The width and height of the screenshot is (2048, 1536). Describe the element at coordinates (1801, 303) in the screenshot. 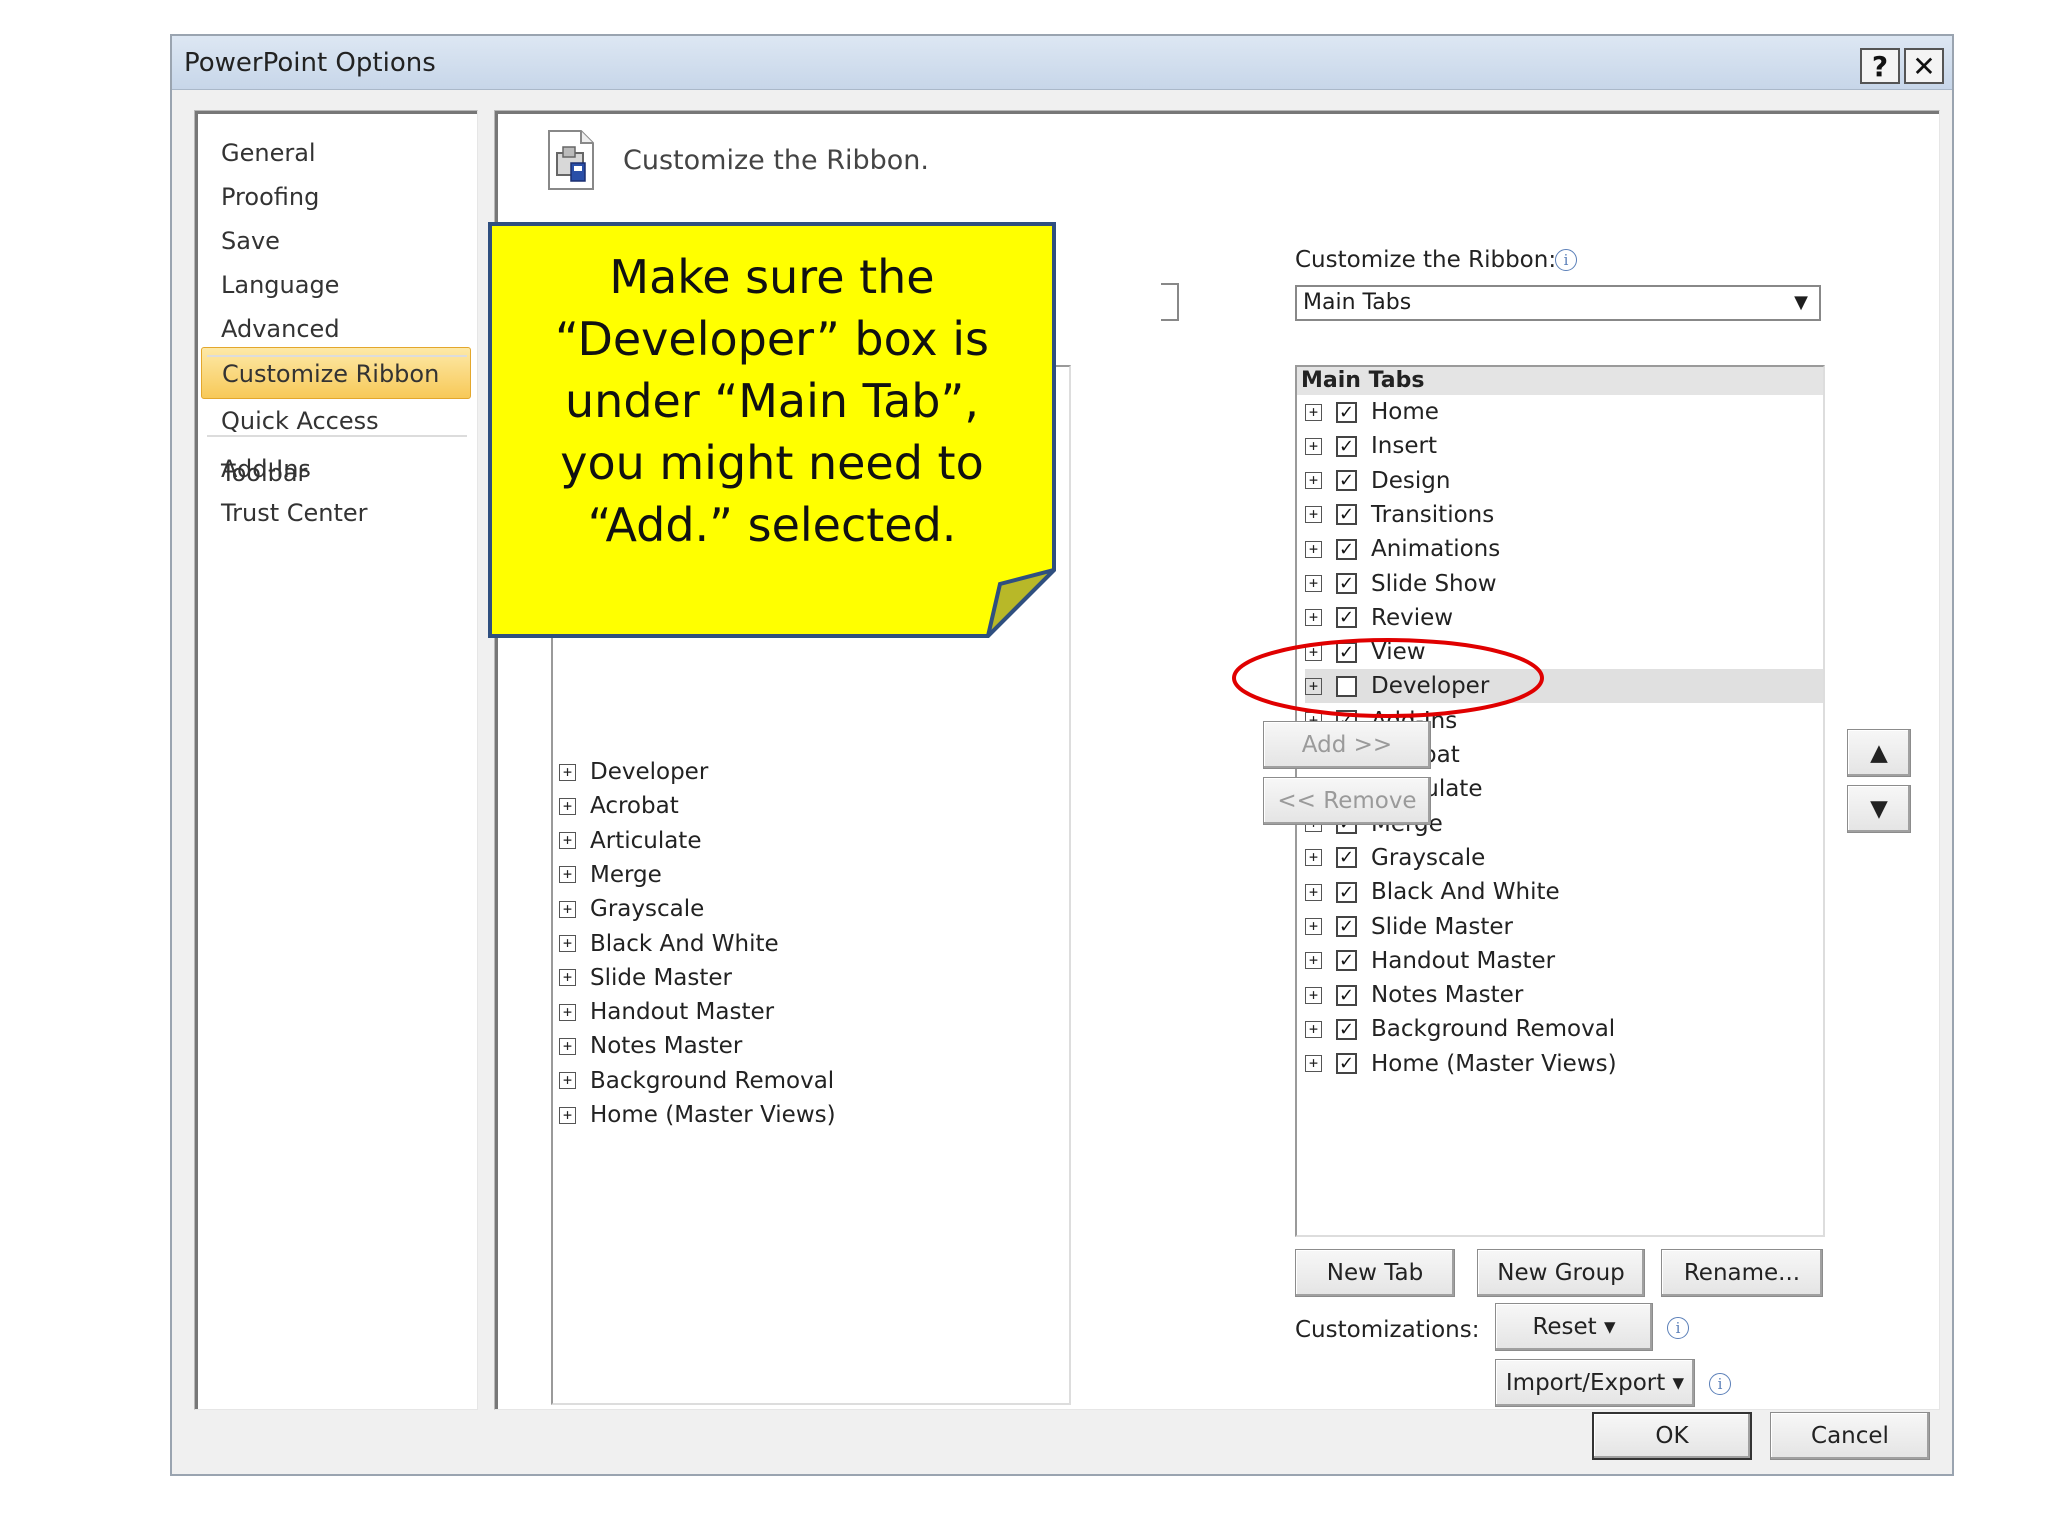

I see `chevron-down-icon: ▼` at that location.